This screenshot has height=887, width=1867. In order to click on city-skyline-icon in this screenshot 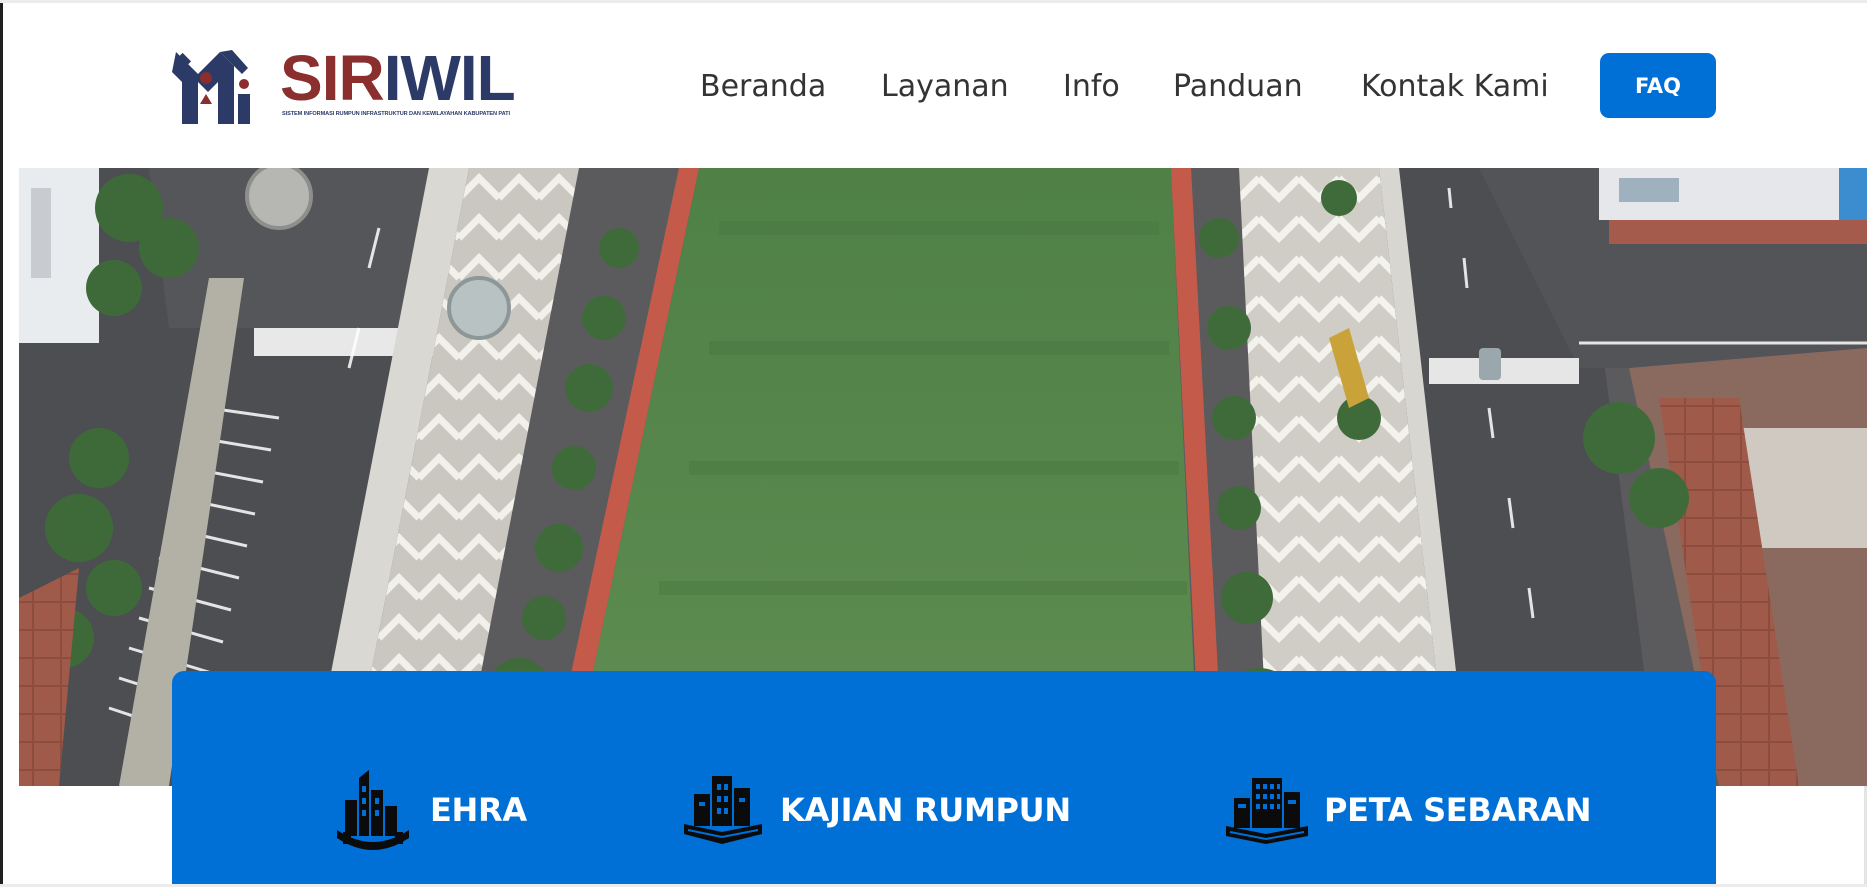, I will do `click(373, 810)`.